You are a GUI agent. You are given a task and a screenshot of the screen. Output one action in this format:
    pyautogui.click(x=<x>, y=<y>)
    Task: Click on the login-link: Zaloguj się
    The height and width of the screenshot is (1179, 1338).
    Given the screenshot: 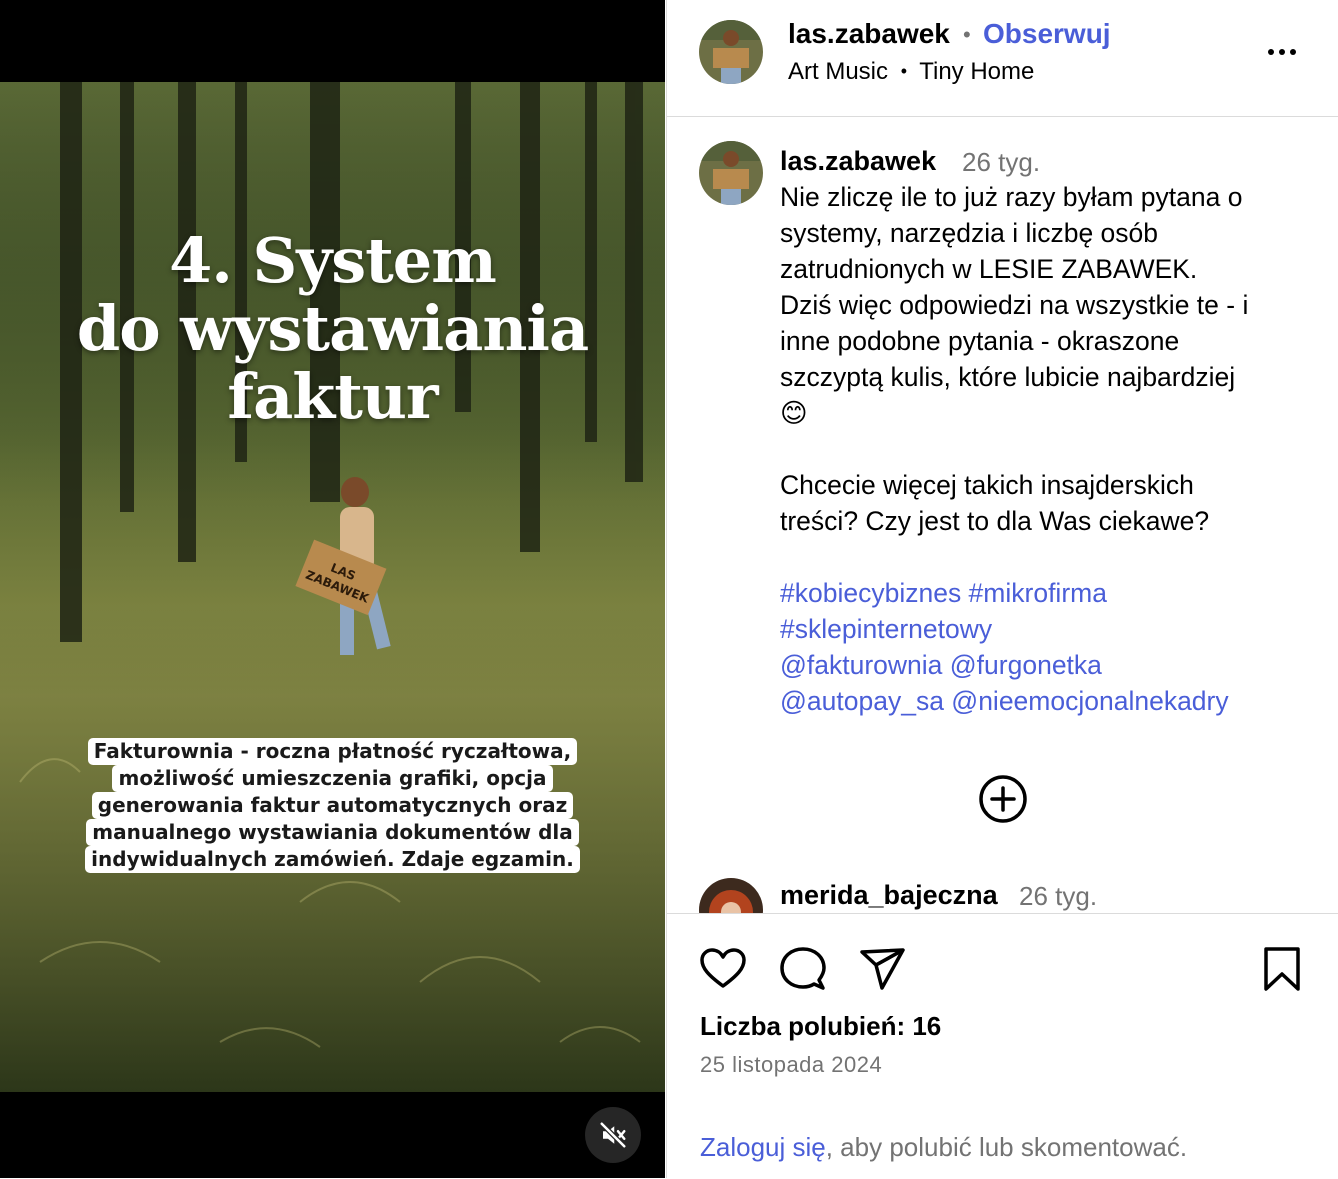 What is the action you would take?
    pyautogui.click(x=763, y=1147)
    